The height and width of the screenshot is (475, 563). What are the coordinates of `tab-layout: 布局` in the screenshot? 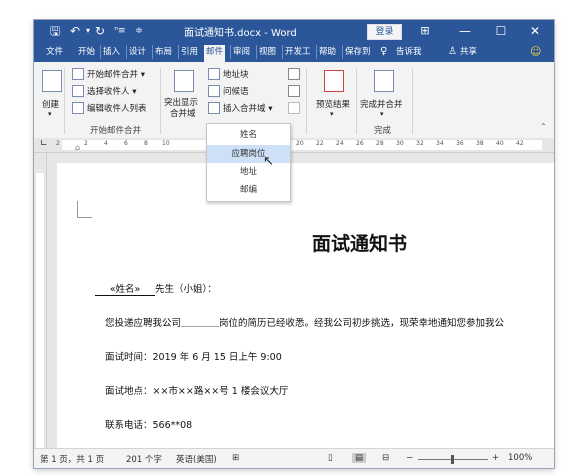 It's located at (163, 52).